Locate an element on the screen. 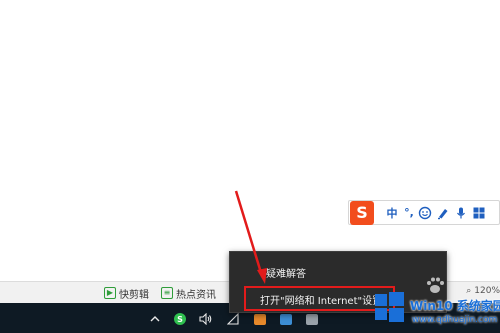 This screenshot has height=333, width=500. app-icon-gray is located at coordinates (312, 319).